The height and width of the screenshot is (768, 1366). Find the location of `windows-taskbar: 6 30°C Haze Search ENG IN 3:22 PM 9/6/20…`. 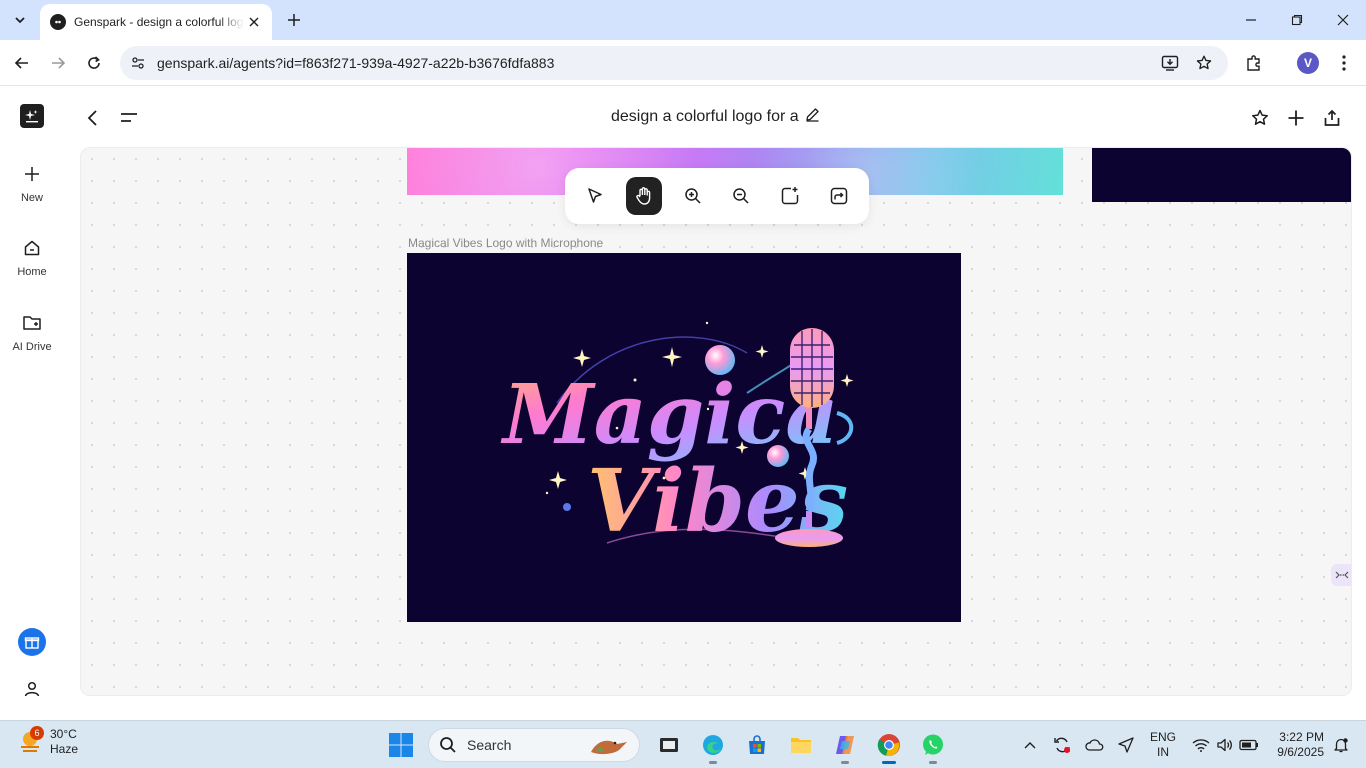

windows-taskbar: 6 30°C Haze Search ENG IN 3:22 PM 9/6/20… is located at coordinates (683, 744).